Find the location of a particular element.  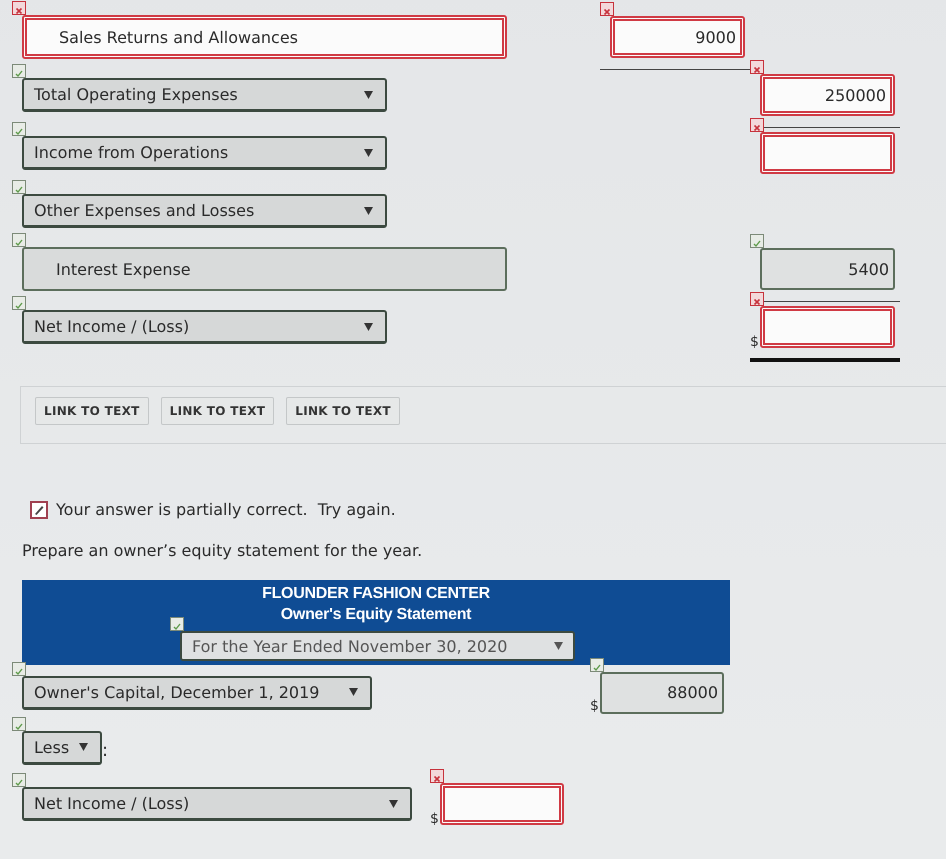

amount-field: 9000 is located at coordinates (677, 37).